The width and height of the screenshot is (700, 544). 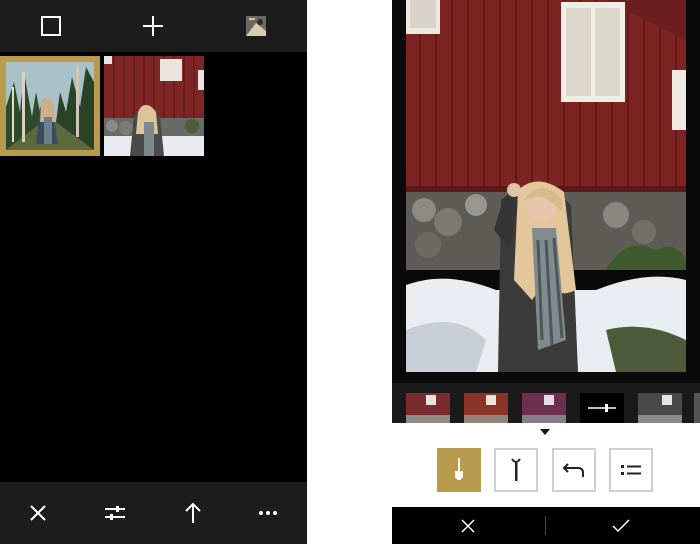 I want to click on barn-photo-thumbnail, so click(x=154, y=106).